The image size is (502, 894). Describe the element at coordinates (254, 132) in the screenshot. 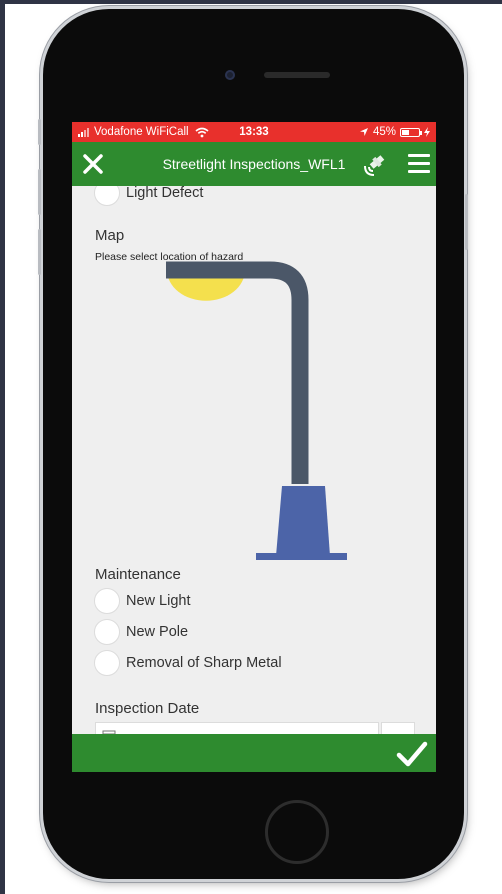

I see `status-bar: Vodafone WiFiCall 13:33 45%` at that location.